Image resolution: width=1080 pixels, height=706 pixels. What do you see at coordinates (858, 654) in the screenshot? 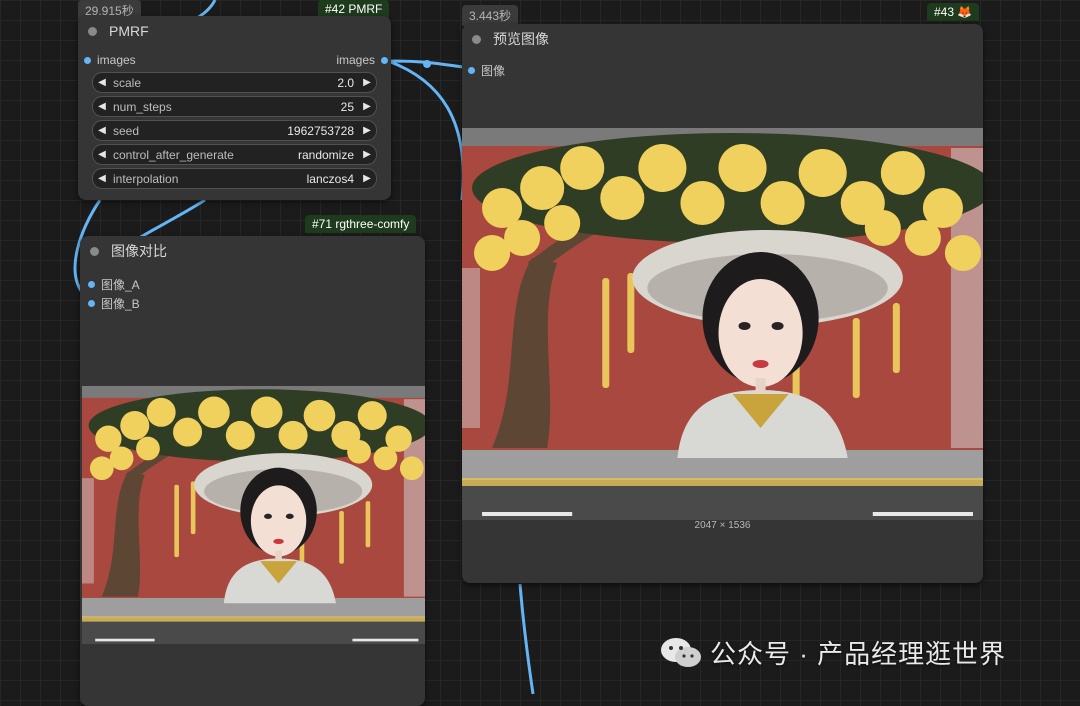
I see `watermark-text: 公众号 · 产品经理逛世界` at bounding box center [858, 654].